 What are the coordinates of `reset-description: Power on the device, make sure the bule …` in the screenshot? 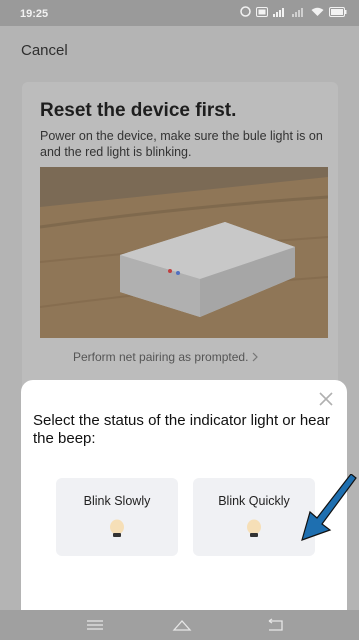 It's located at (181, 144).